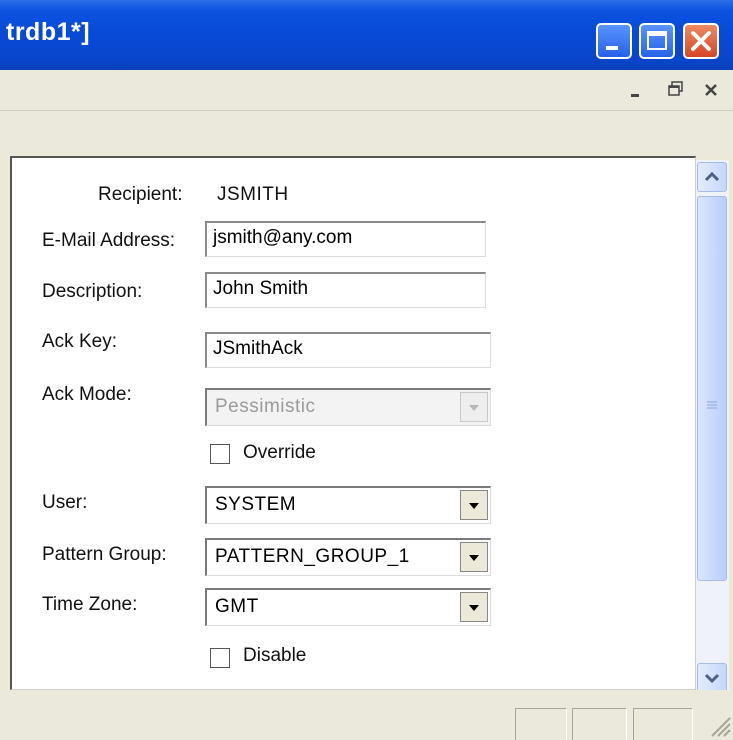  I want to click on ack-mode-dropdown-arrow-icon, so click(474, 407).